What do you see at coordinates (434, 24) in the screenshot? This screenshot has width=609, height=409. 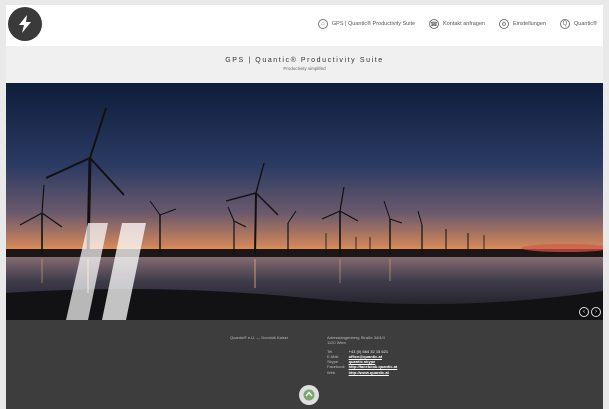 I see `phone-icon: ☎` at bounding box center [434, 24].